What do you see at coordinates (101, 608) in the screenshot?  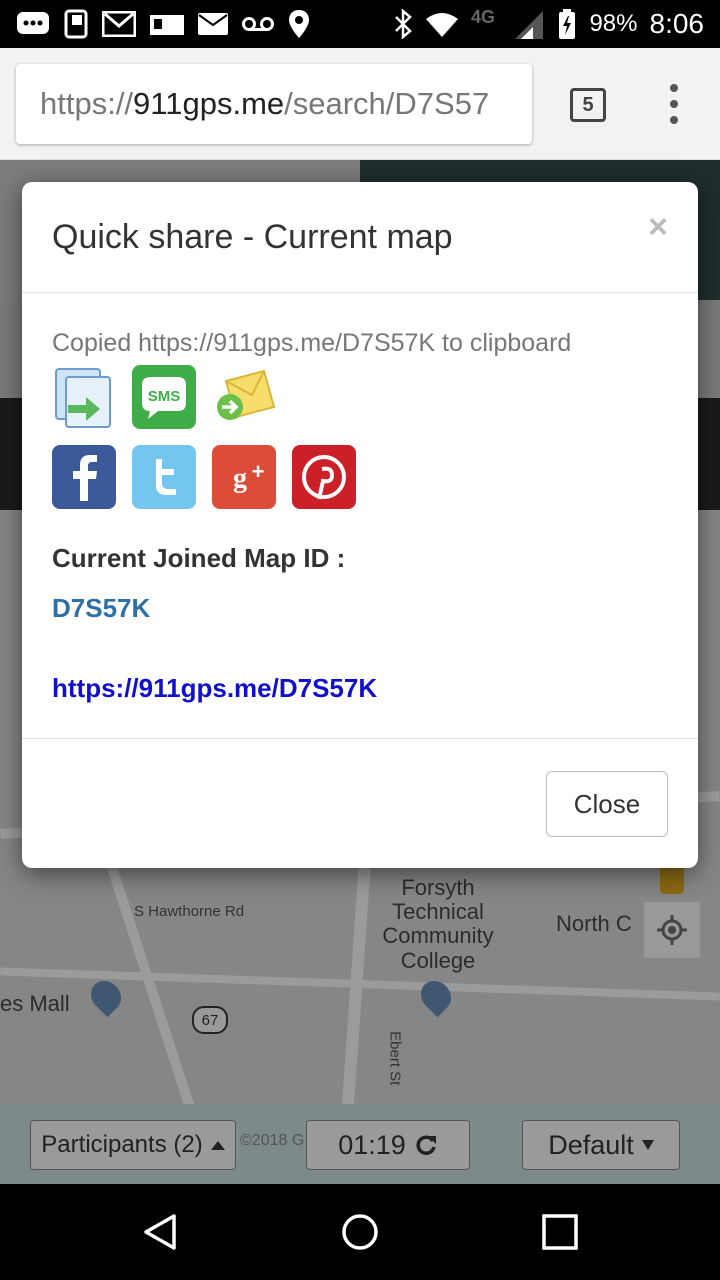 I see `map-id-value: D7S57K` at bounding box center [101, 608].